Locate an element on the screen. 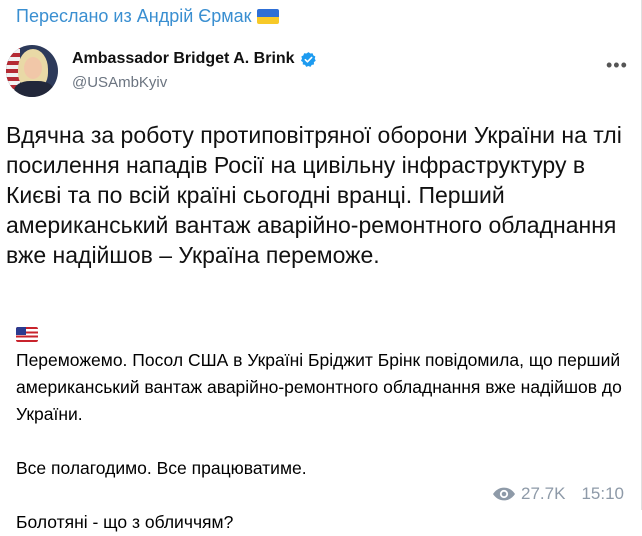 The image size is (642, 536). message-meta: 27.7K 15:10 is located at coordinates (558, 494).